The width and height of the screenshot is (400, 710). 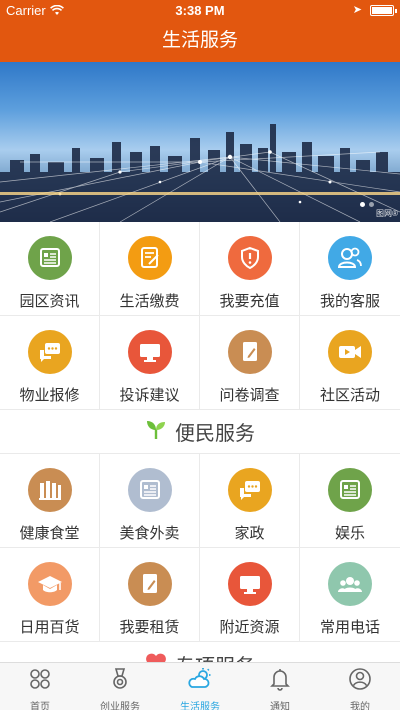 What do you see at coordinates (120, 681) in the screenshot?
I see `medal-icon` at bounding box center [120, 681].